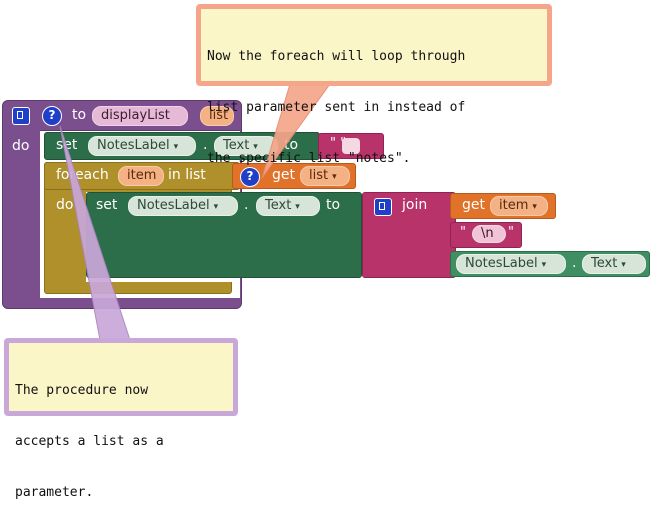 This screenshot has width=650, height=518. Describe the element at coordinates (514, 205) in the screenshot. I see `get-item-var: item` at that location.